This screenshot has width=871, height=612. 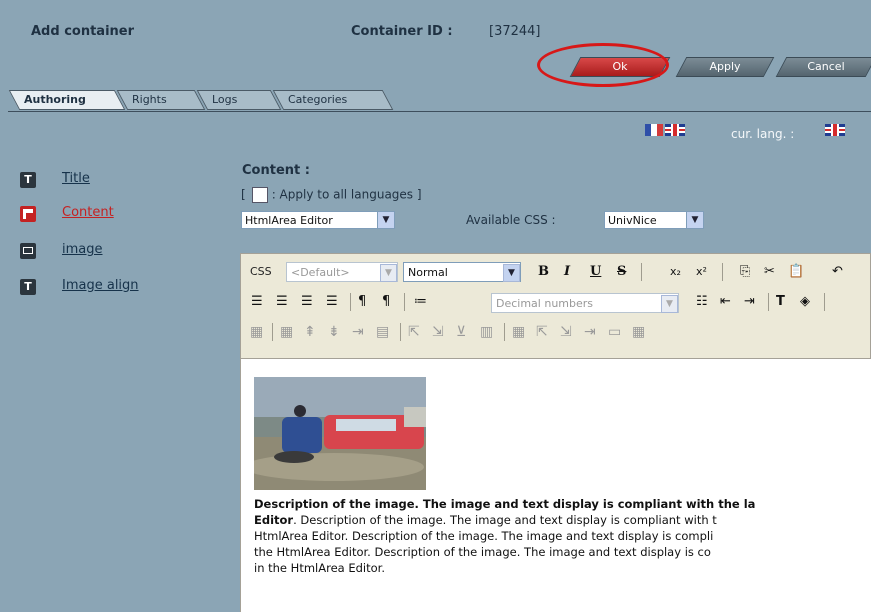 I want to click on unordered-list-icon: ☷, so click(x=702, y=302).